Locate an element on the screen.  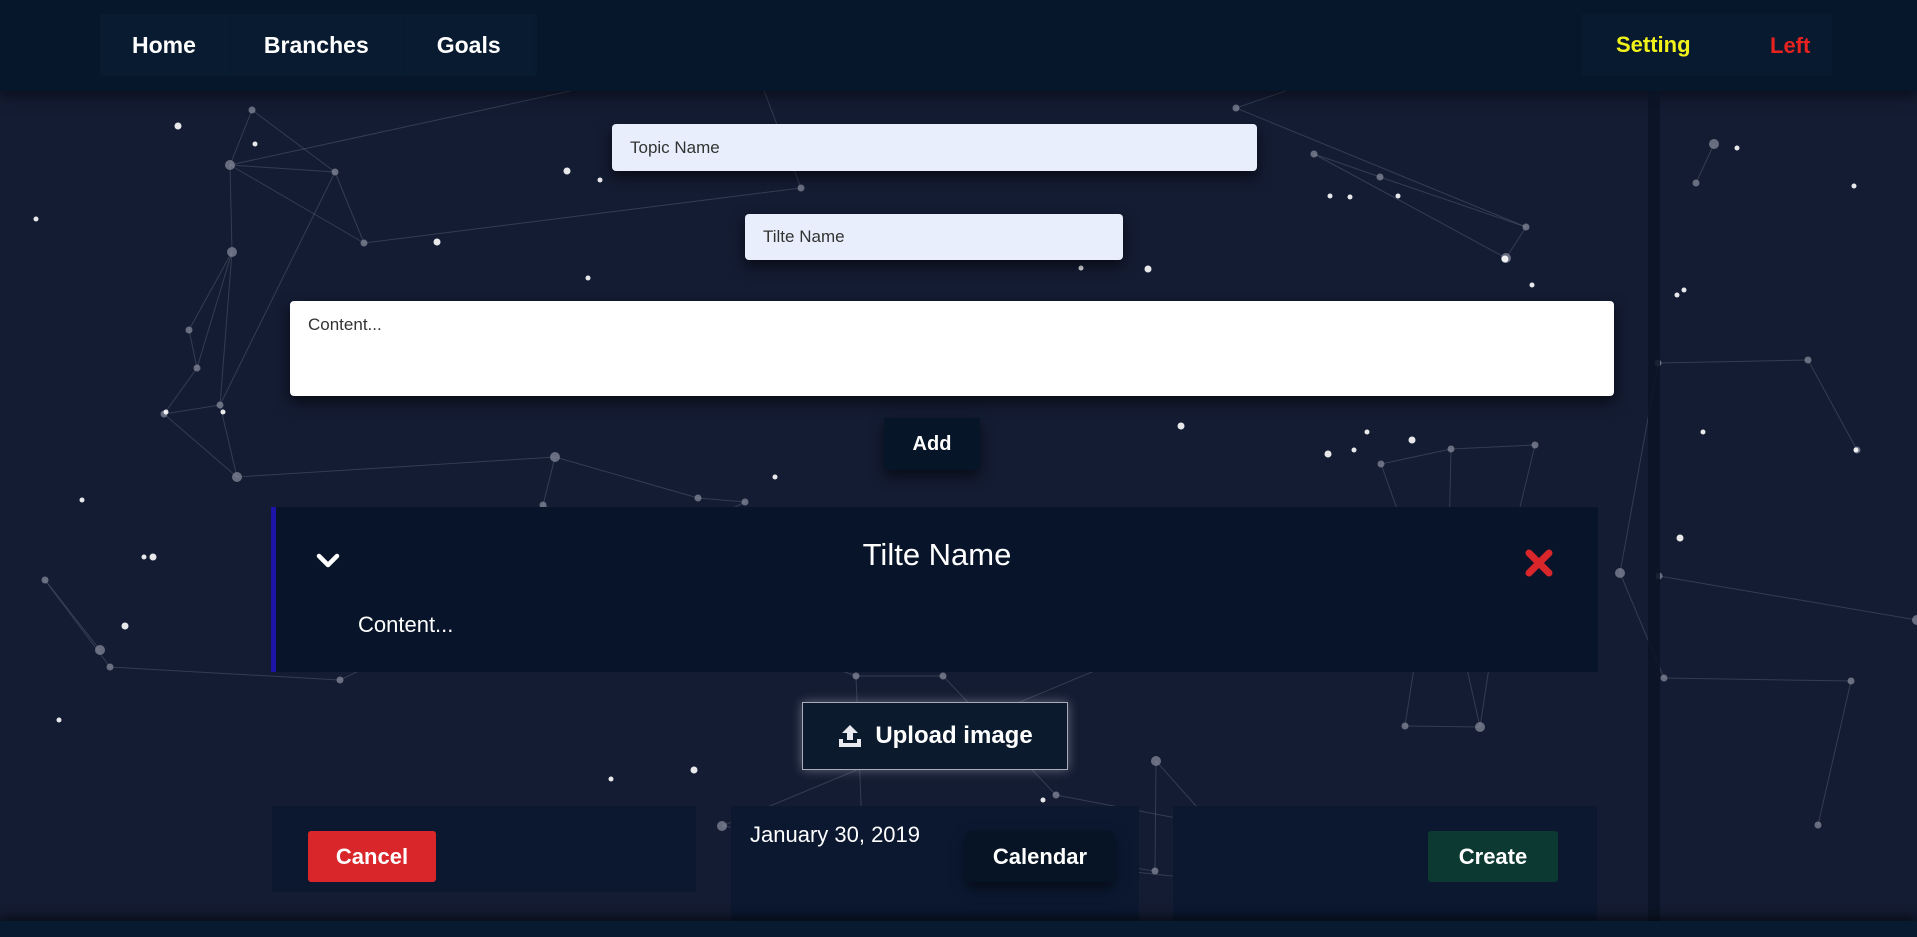
card-title: Tilte Name is located at coordinates (937, 554).